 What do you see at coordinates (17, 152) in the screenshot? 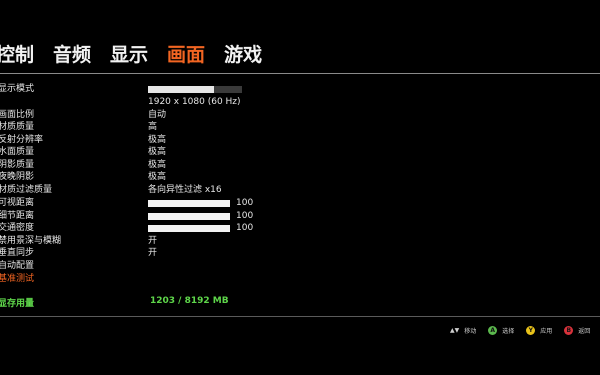
I see `setting-label: 水面质量` at bounding box center [17, 152].